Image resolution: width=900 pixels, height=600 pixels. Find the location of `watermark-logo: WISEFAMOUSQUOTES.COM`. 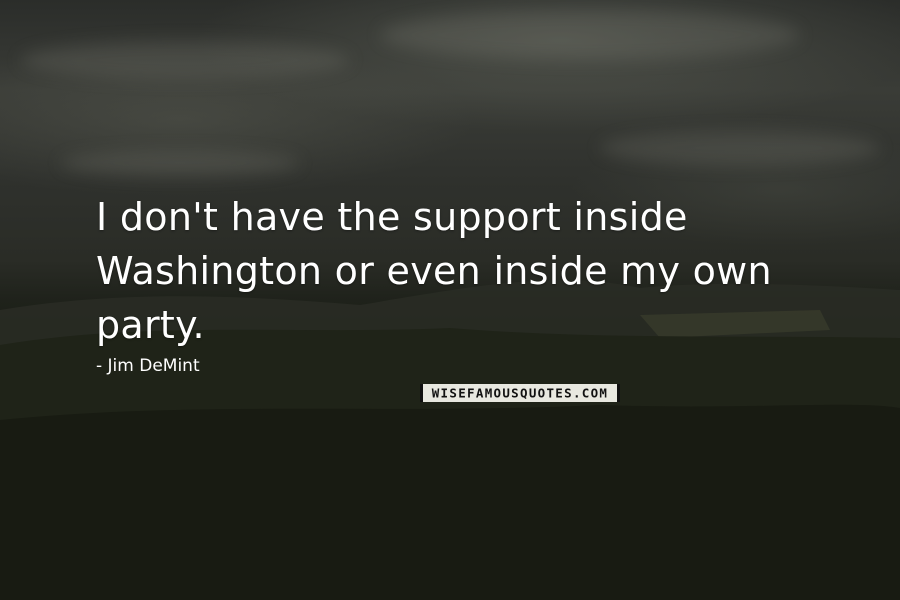

watermark-logo: WISEFAMOUSQUOTES.COM is located at coordinates (520, 393).